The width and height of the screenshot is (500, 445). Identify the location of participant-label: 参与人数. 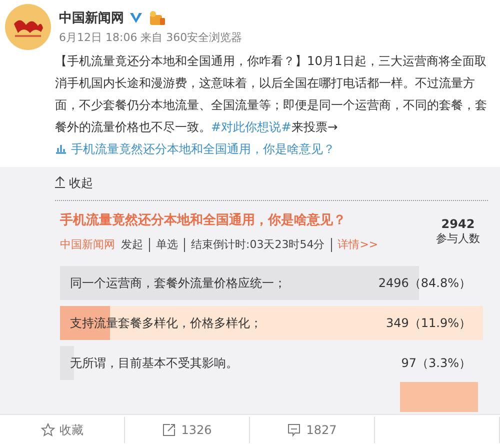
(458, 238).